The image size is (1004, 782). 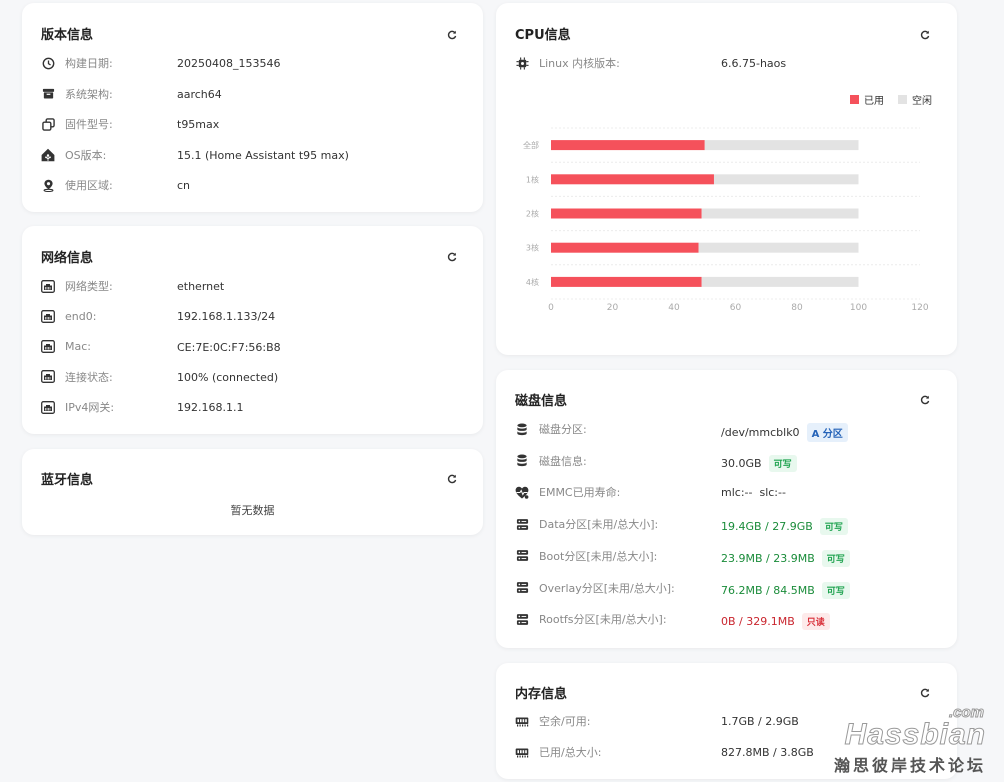 What do you see at coordinates (854, 99) in the screenshot?
I see `legend-swatch-used` at bounding box center [854, 99].